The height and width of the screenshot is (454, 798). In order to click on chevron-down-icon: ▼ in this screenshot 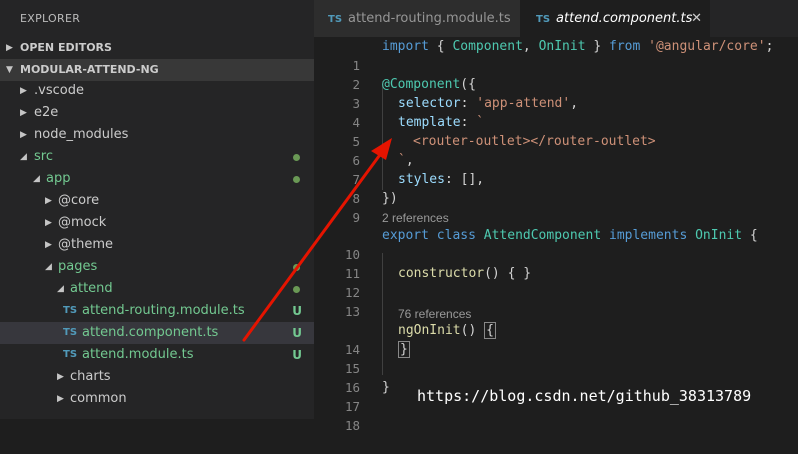, I will do `click(9, 70)`.